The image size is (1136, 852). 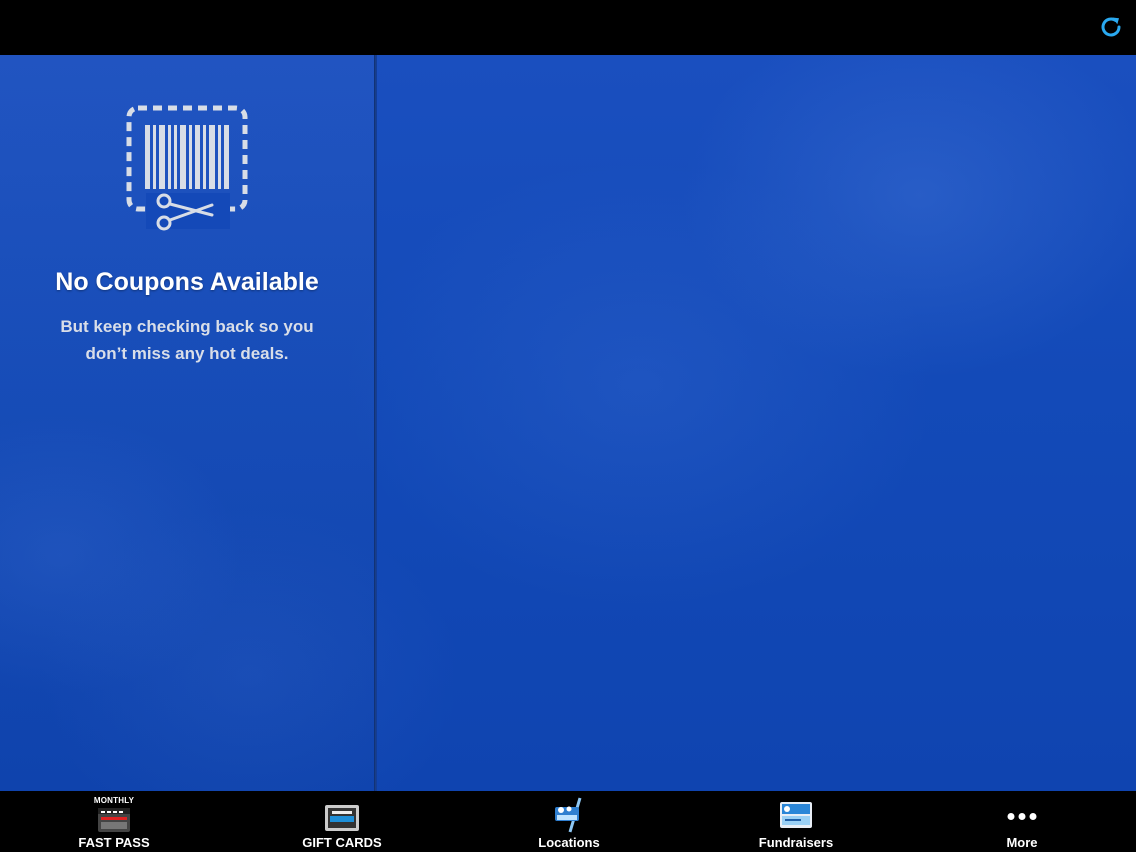 I want to click on refresh-icon, so click(x=1111, y=27).